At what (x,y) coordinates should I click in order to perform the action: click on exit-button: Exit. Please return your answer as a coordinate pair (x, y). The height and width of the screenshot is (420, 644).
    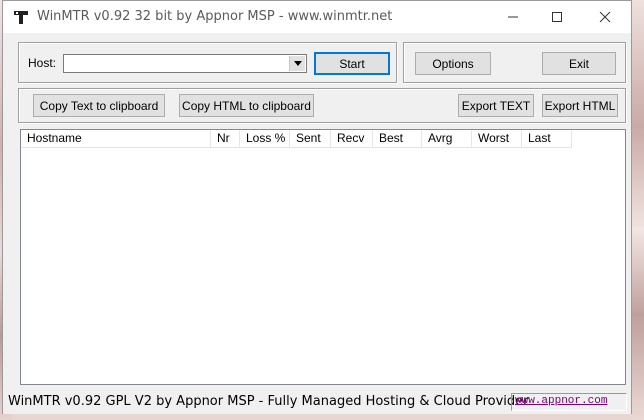
    Looking at the image, I should click on (579, 63).